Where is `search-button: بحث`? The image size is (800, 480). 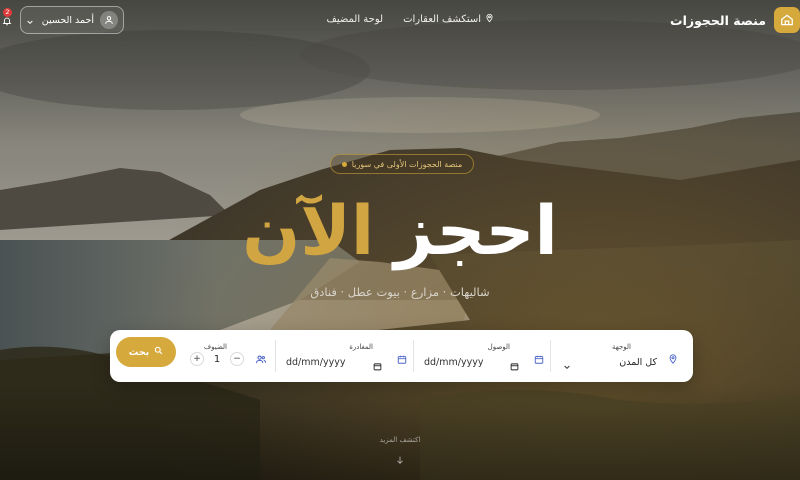 search-button: بحث is located at coordinates (146, 352).